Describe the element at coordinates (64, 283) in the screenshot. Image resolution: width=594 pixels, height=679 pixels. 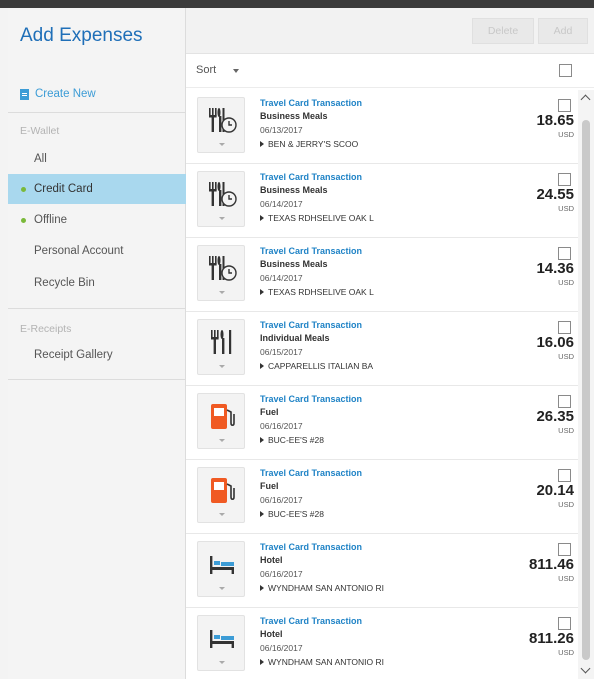
I see `sidebar-item-label: Recycle Bin` at that location.